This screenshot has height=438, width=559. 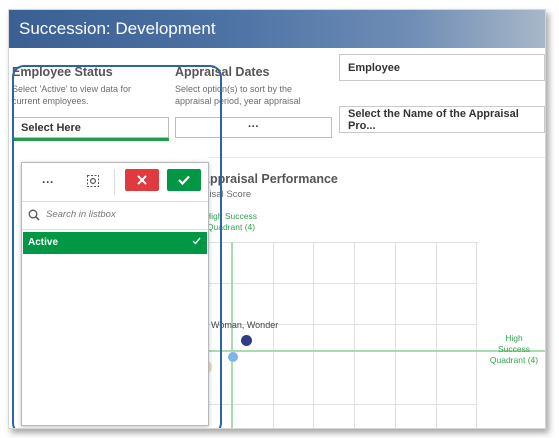 What do you see at coordinates (253, 127) in the screenshot?
I see `more-options-icon: ···` at bounding box center [253, 127].